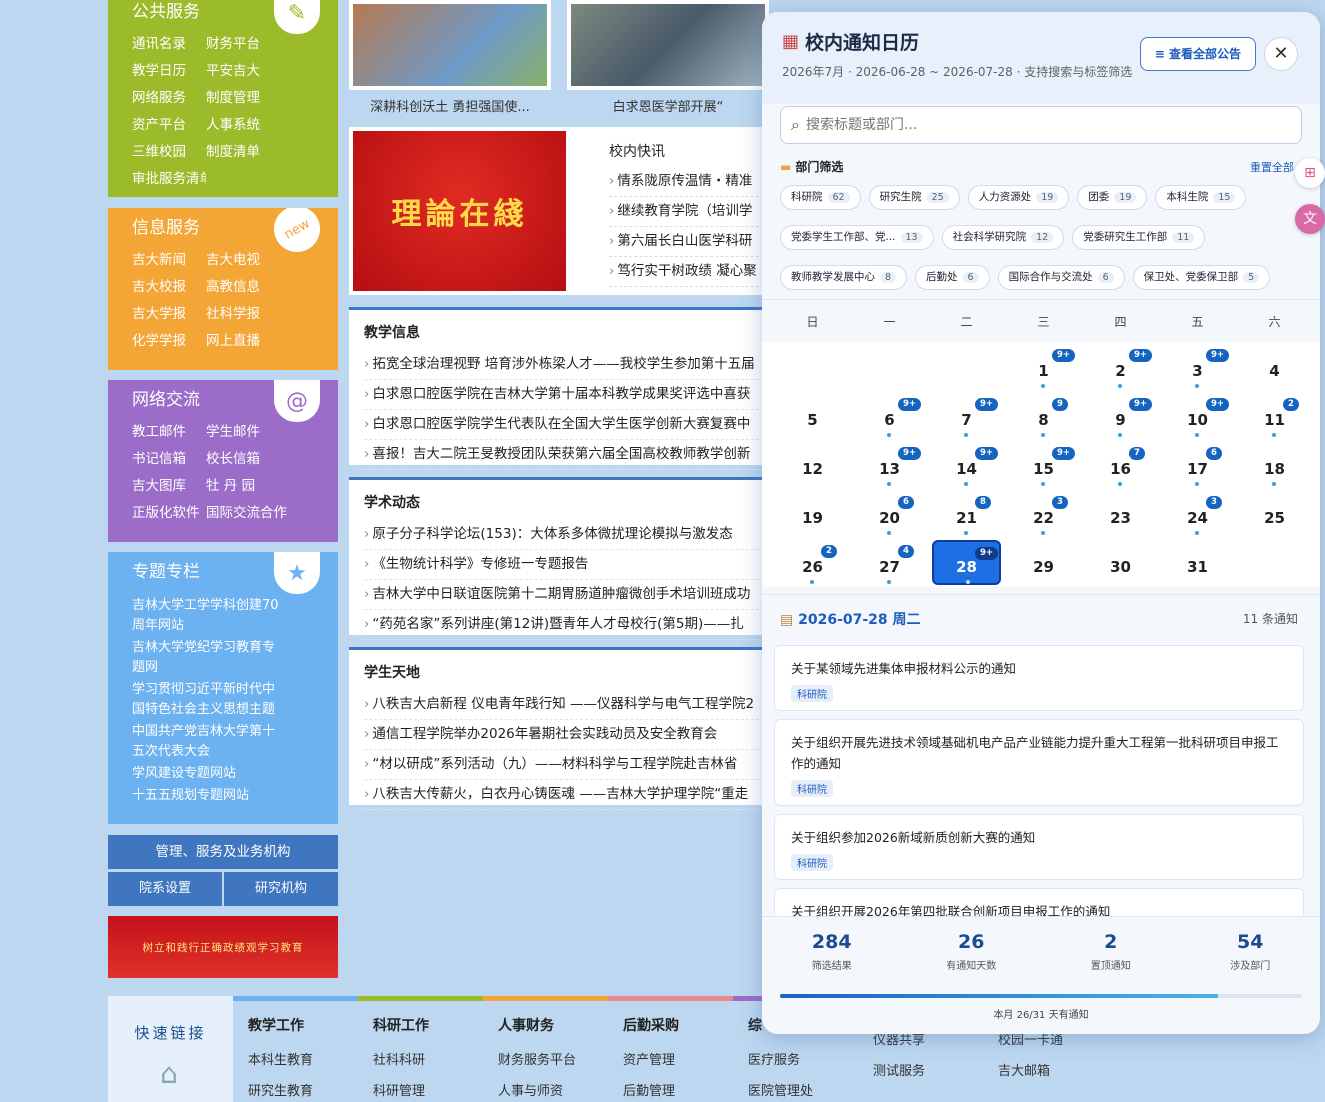  What do you see at coordinates (566, 425) in the screenshot?
I see `news-item: › 白求恩口腔医学院学生代表队在全国大学生医学创新大赛复赛中` at bounding box center [566, 425].